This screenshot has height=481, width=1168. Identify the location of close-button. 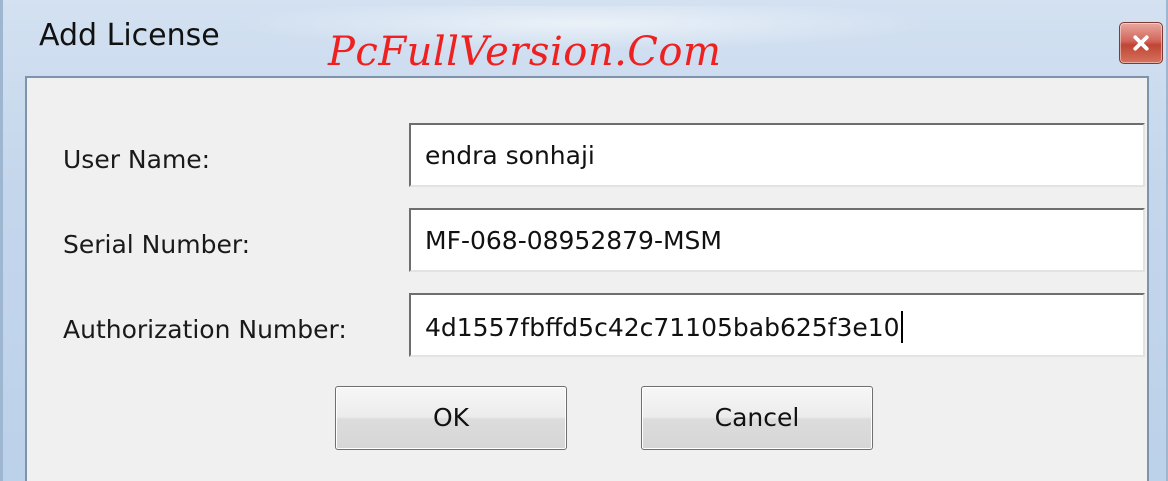
(1141, 43).